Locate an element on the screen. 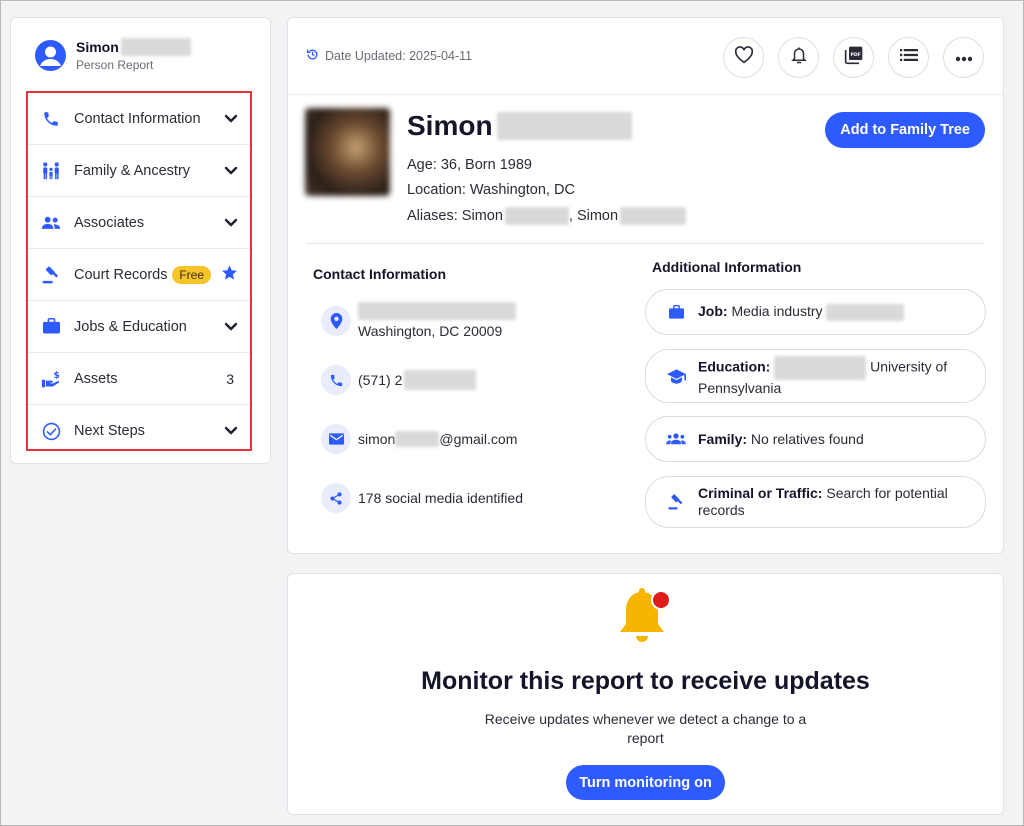 The width and height of the screenshot is (1024, 826). heart-icon is located at coordinates (744, 57).